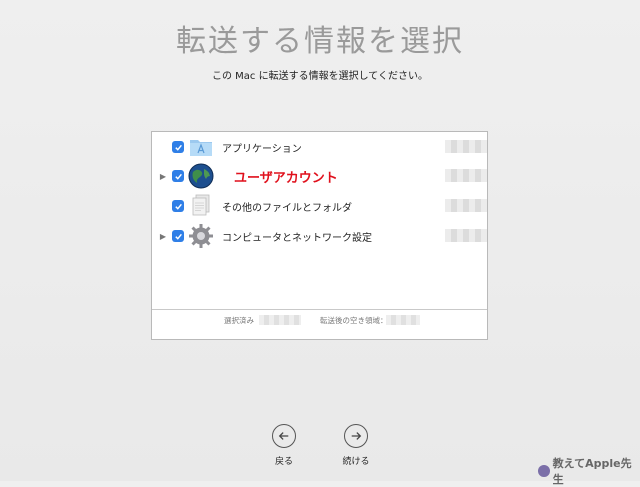 This screenshot has width=640, height=487. What do you see at coordinates (287, 208) in the screenshot?
I see `item-label-other-files: その他のファイルとフォルダ` at bounding box center [287, 208].